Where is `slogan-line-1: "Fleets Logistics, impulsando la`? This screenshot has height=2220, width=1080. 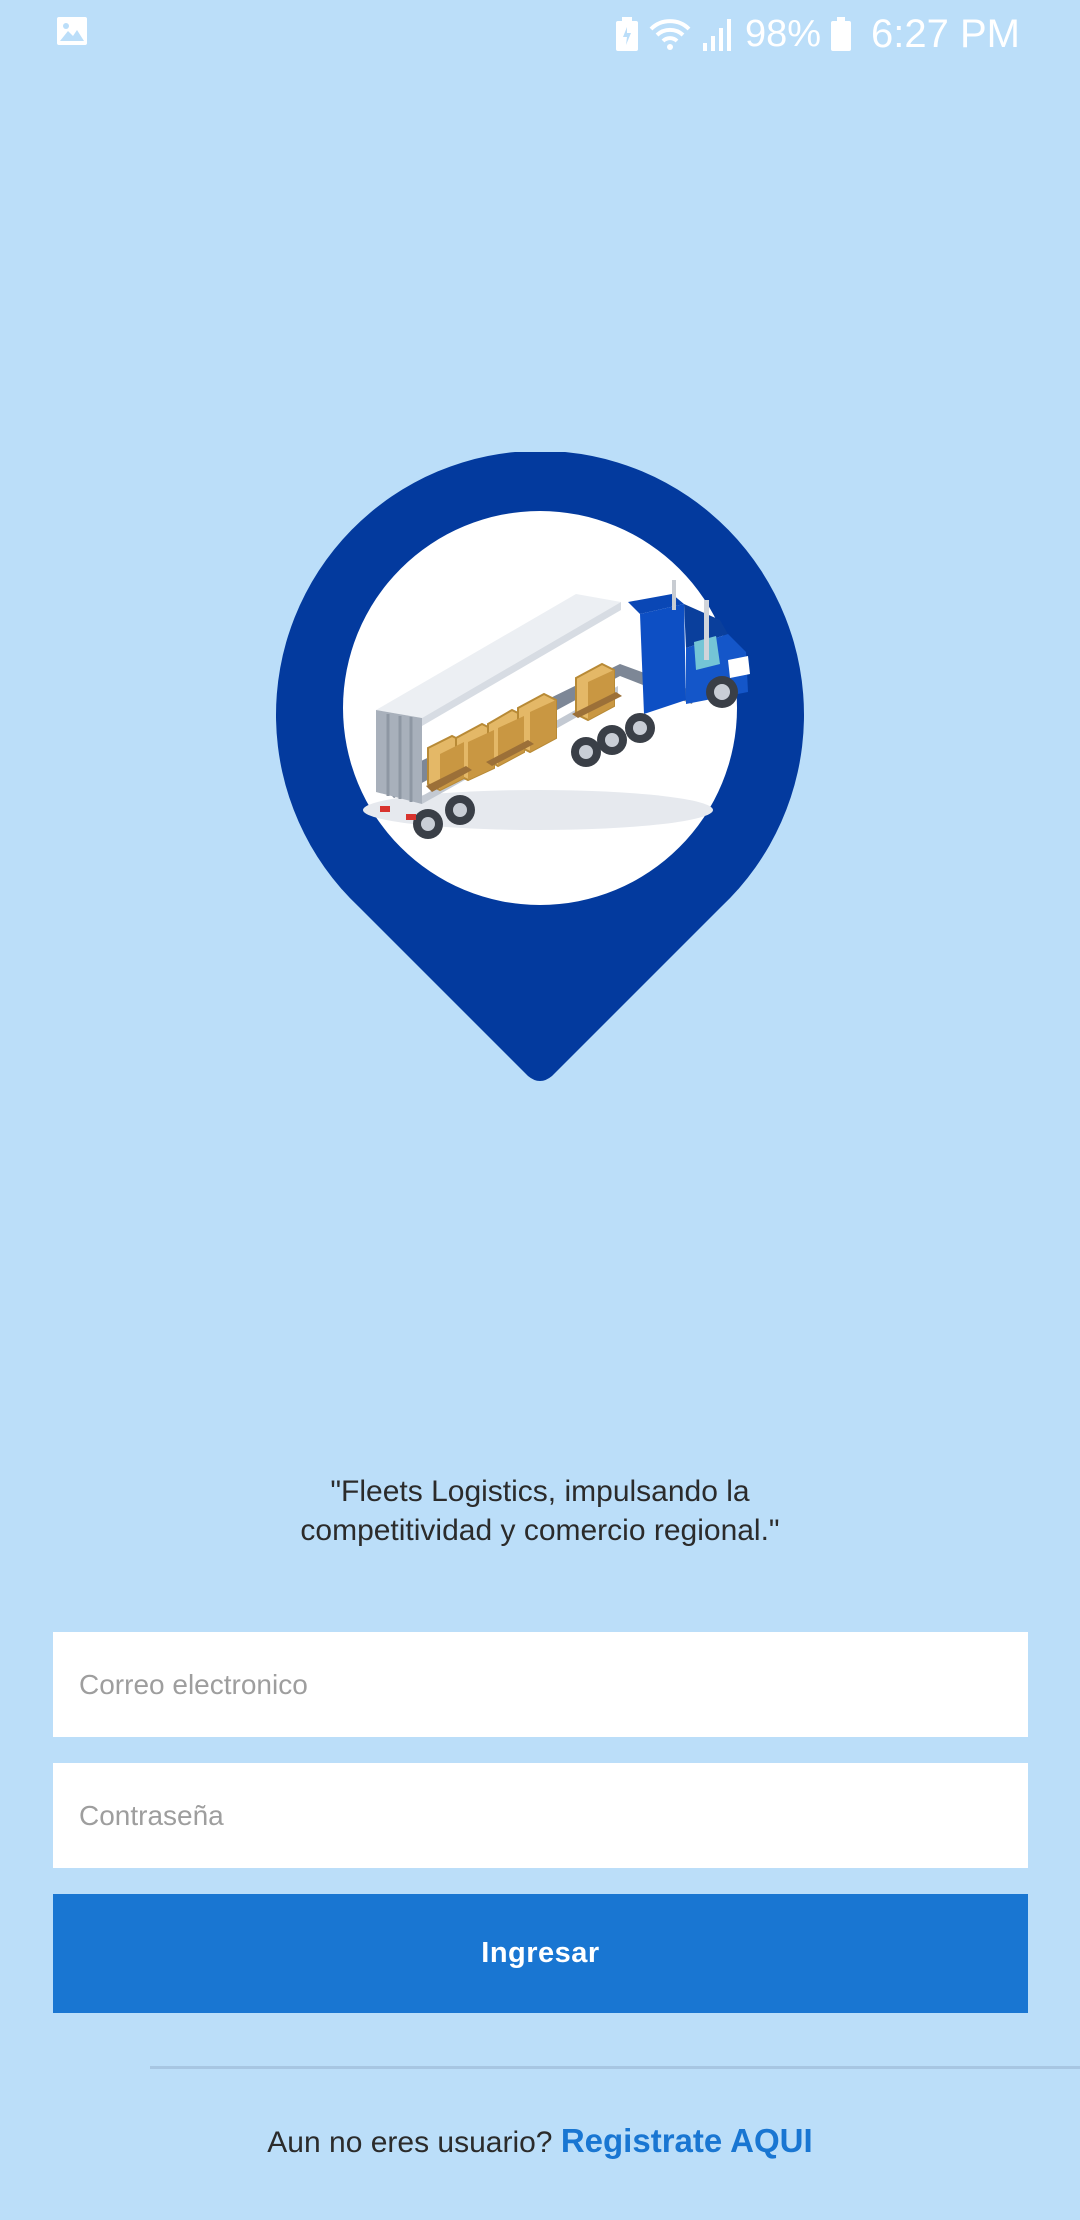
slogan-line-1: "Fleets Logistics, impulsando la is located at coordinates (540, 1491).